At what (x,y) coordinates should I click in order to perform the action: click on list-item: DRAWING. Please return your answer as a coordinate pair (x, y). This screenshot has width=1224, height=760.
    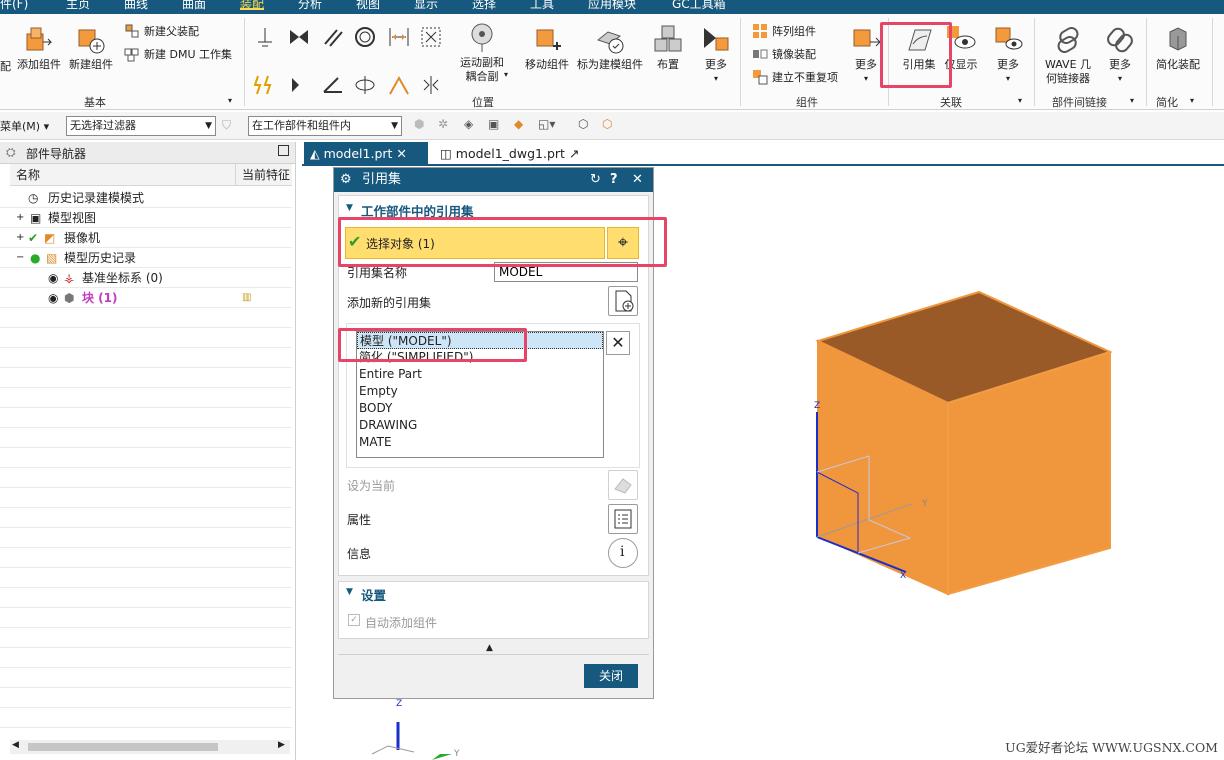
    Looking at the image, I should click on (480, 425).